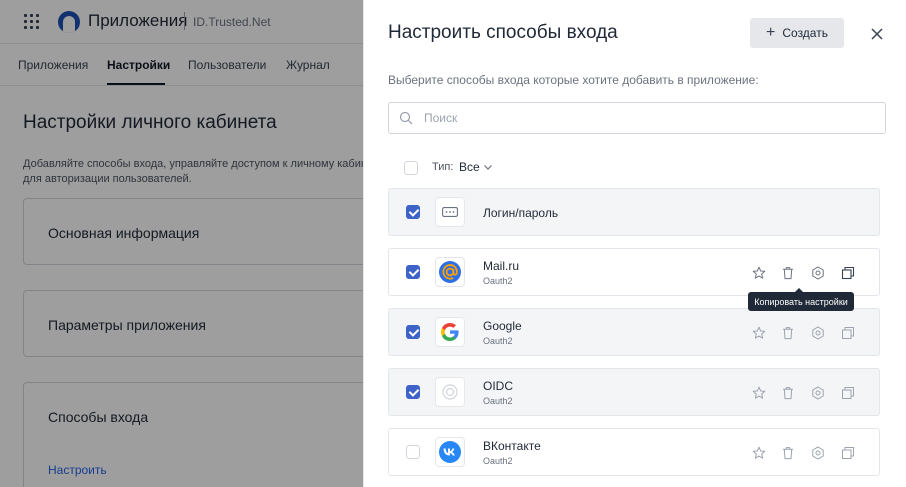 The height and width of the screenshot is (487, 906). I want to click on password-icon, so click(450, 212).